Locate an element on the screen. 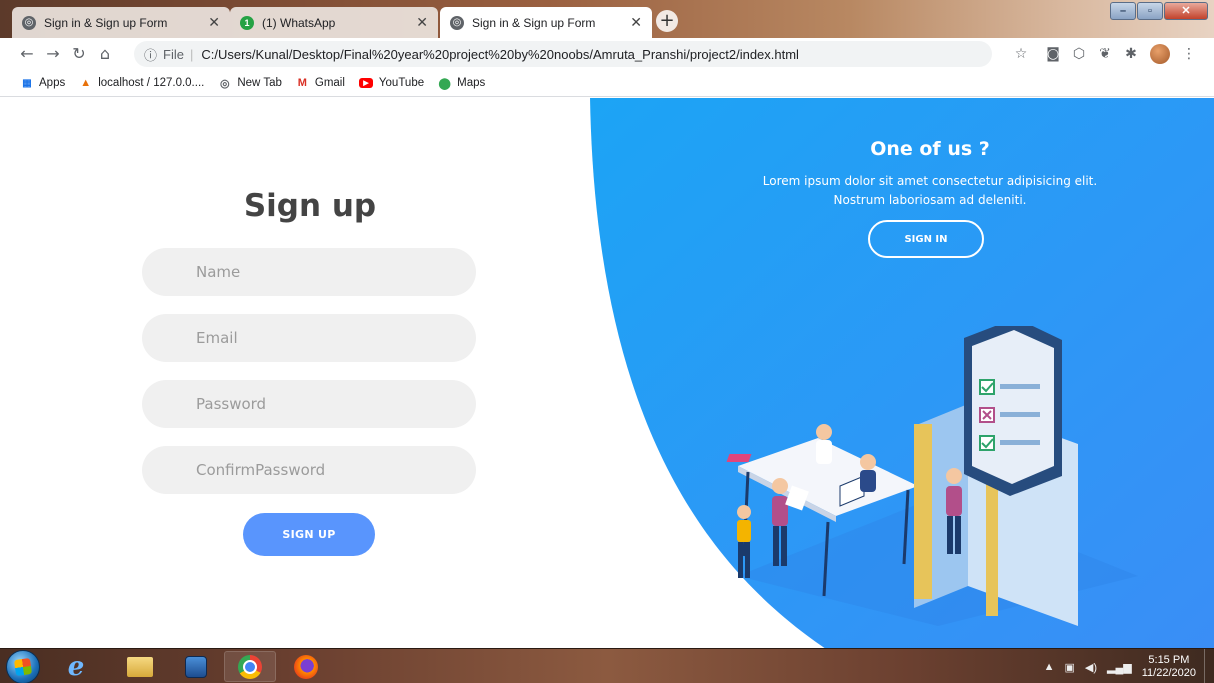 The height and width of the screenshot is (683, 1214). taskbar-media-player is located at coordinates (196, 666).